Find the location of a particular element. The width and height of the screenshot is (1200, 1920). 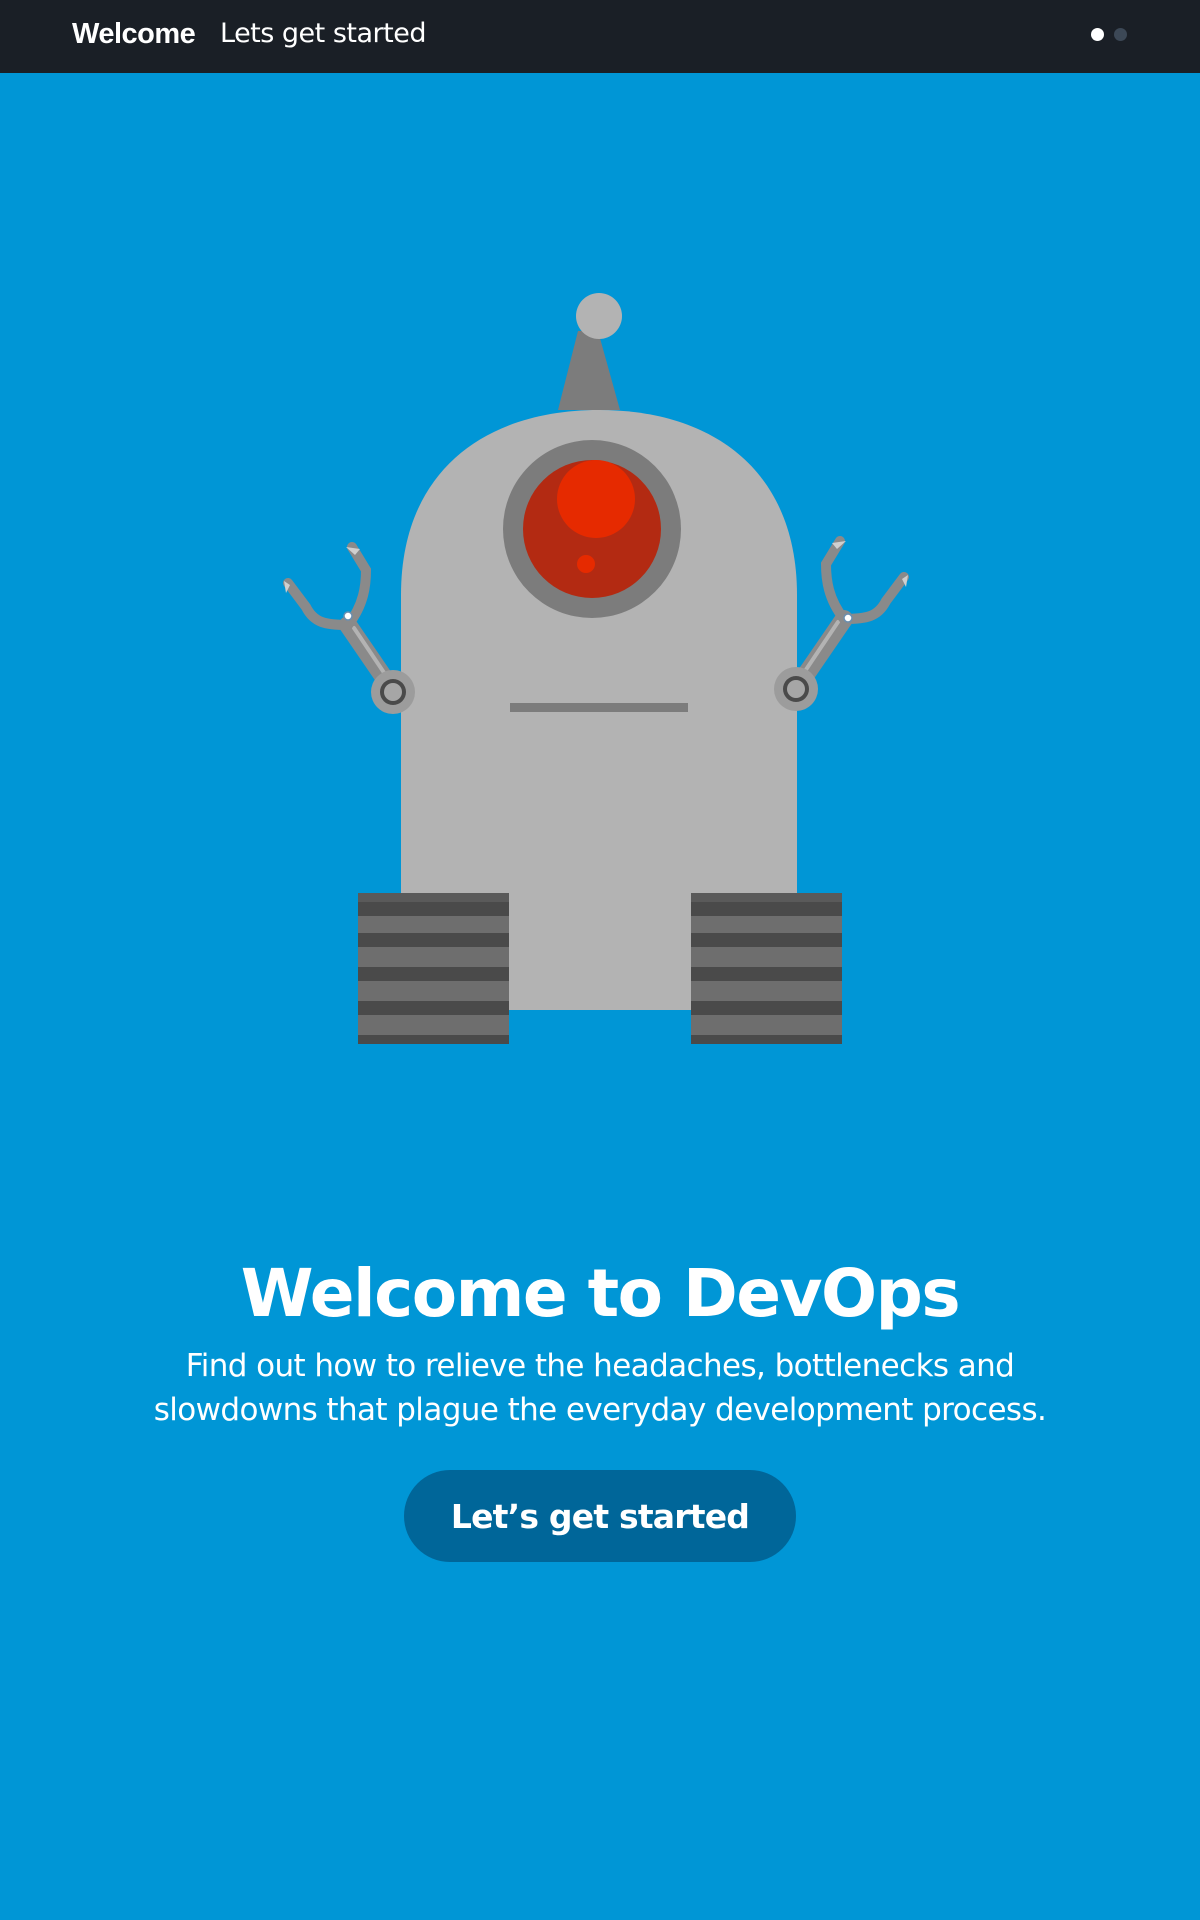

welcome-headline: Welcome to DevOps is located at coordinates (600, 1294).